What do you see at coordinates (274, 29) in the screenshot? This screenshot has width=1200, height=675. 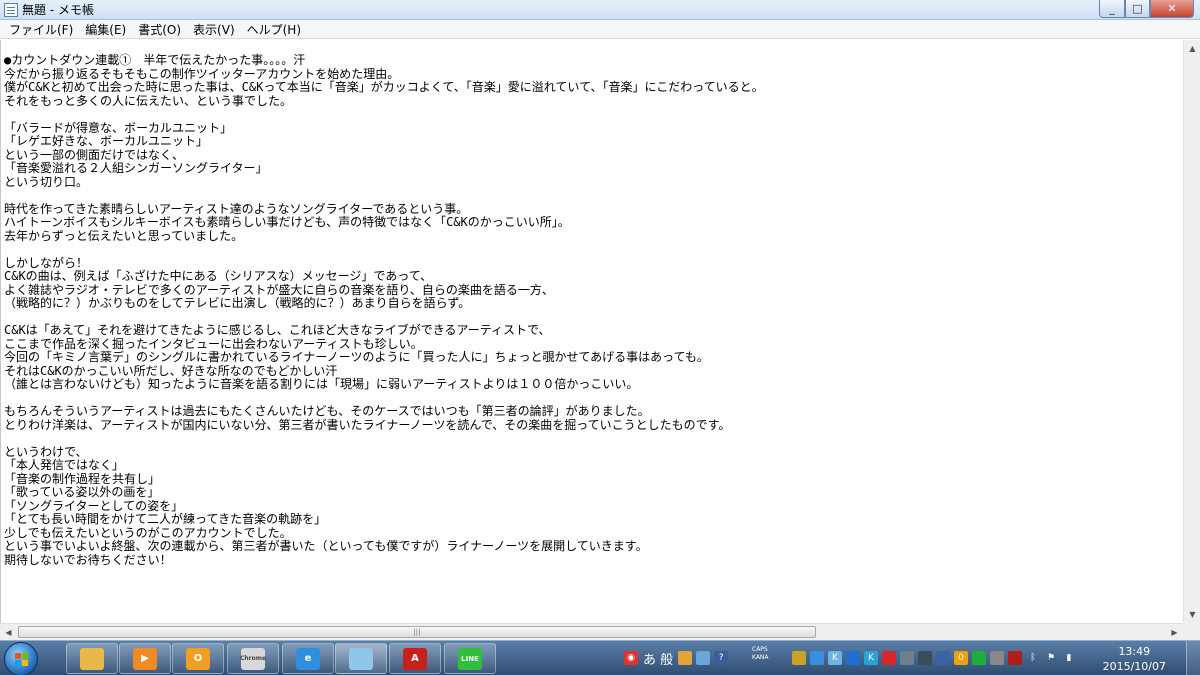 I see `menu-help: ヘルプ(H)` at bounding box center [274, 29].